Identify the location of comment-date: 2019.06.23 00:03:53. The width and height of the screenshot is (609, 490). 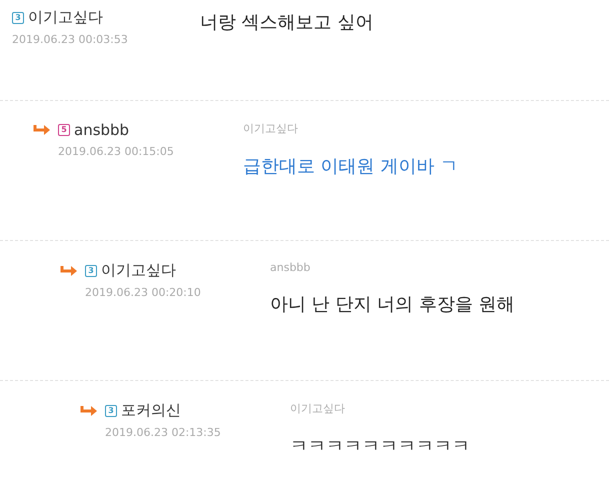
(70, 39).